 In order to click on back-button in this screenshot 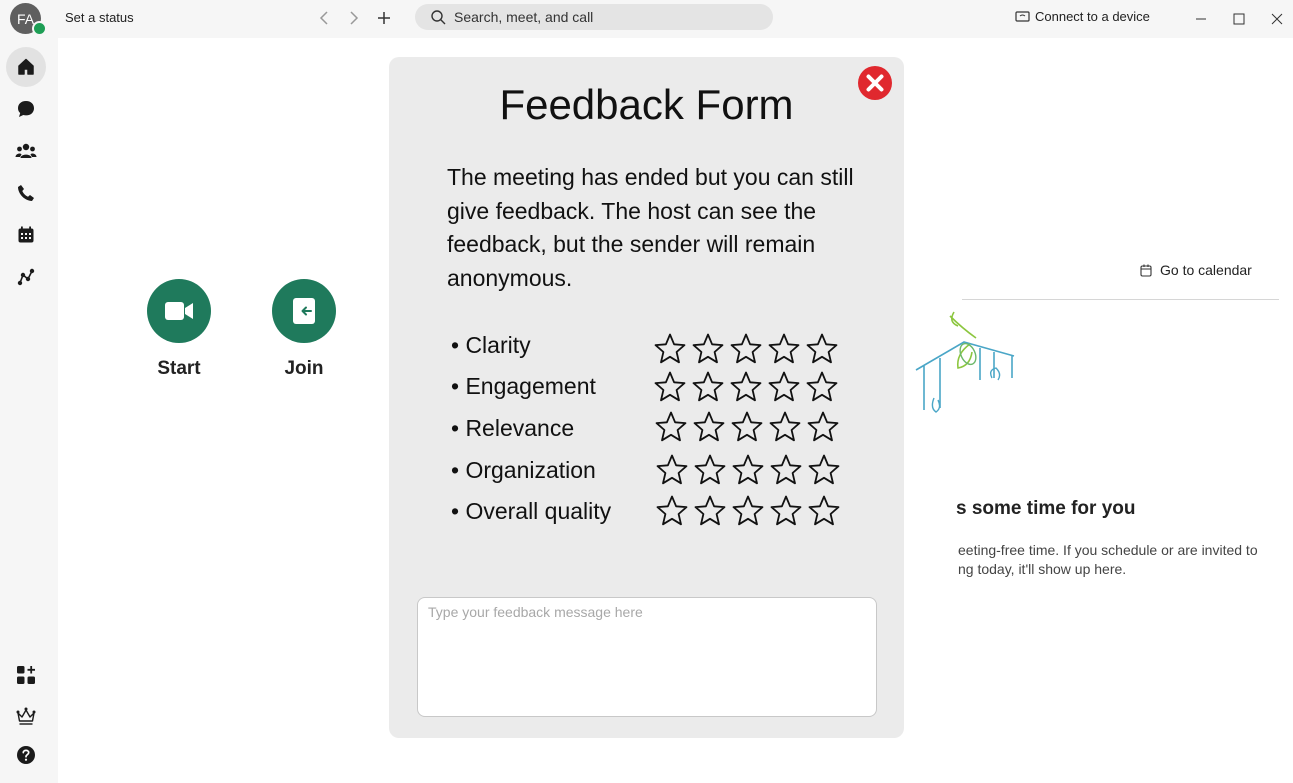, I will do `click(324, 18)`.